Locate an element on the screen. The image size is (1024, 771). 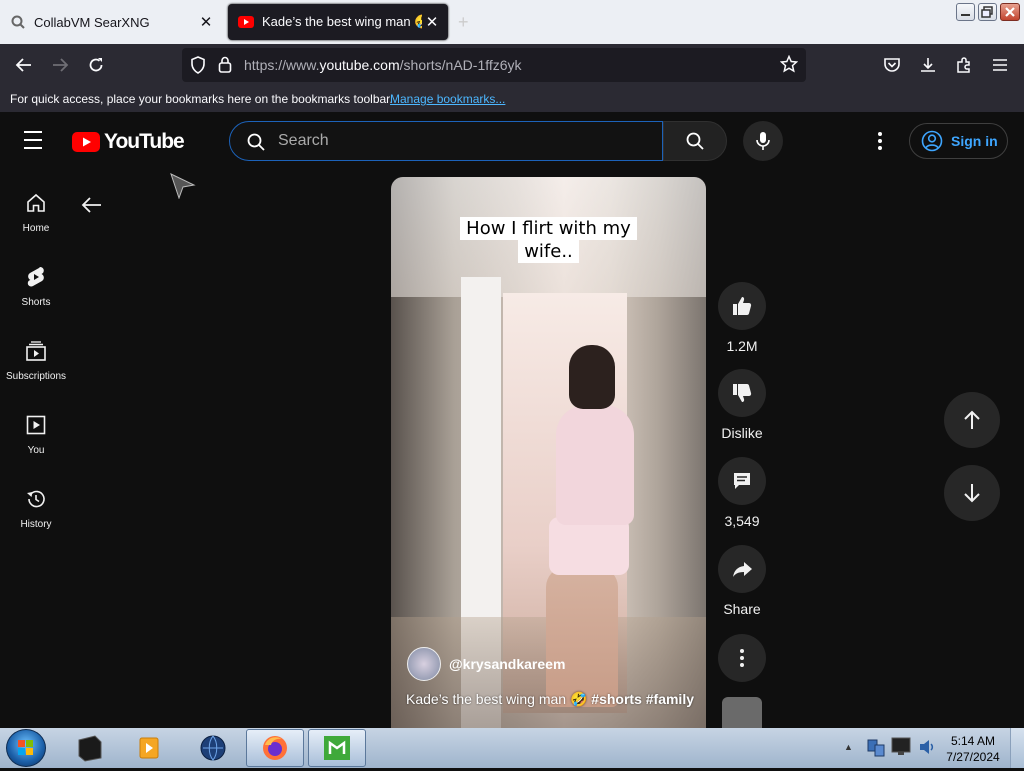
comments-button is located at coordinates (742, 481).